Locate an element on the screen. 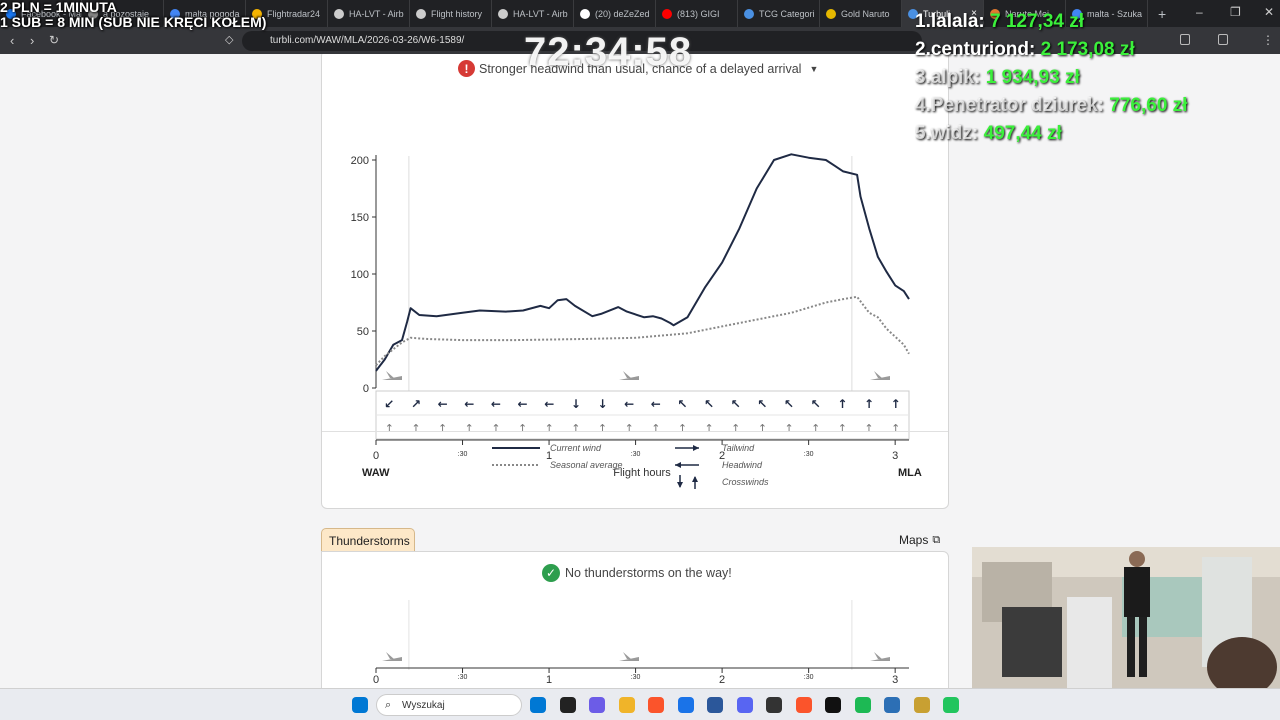 The height and width of the screenshot is (720, 1280). donor-row: 2.centuriond: 2 173,08 zł is located at coordinates (1051, 50).